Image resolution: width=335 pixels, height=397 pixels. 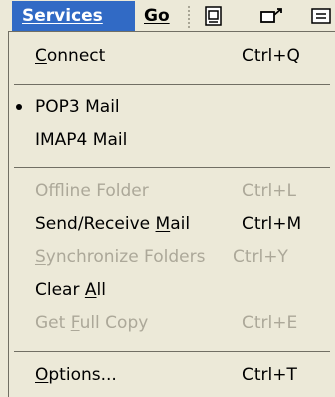 What do you see at coordinates (19, 107) in the screenshot?
I see `radio-bullet-icon` at bounding box center [19, 107].